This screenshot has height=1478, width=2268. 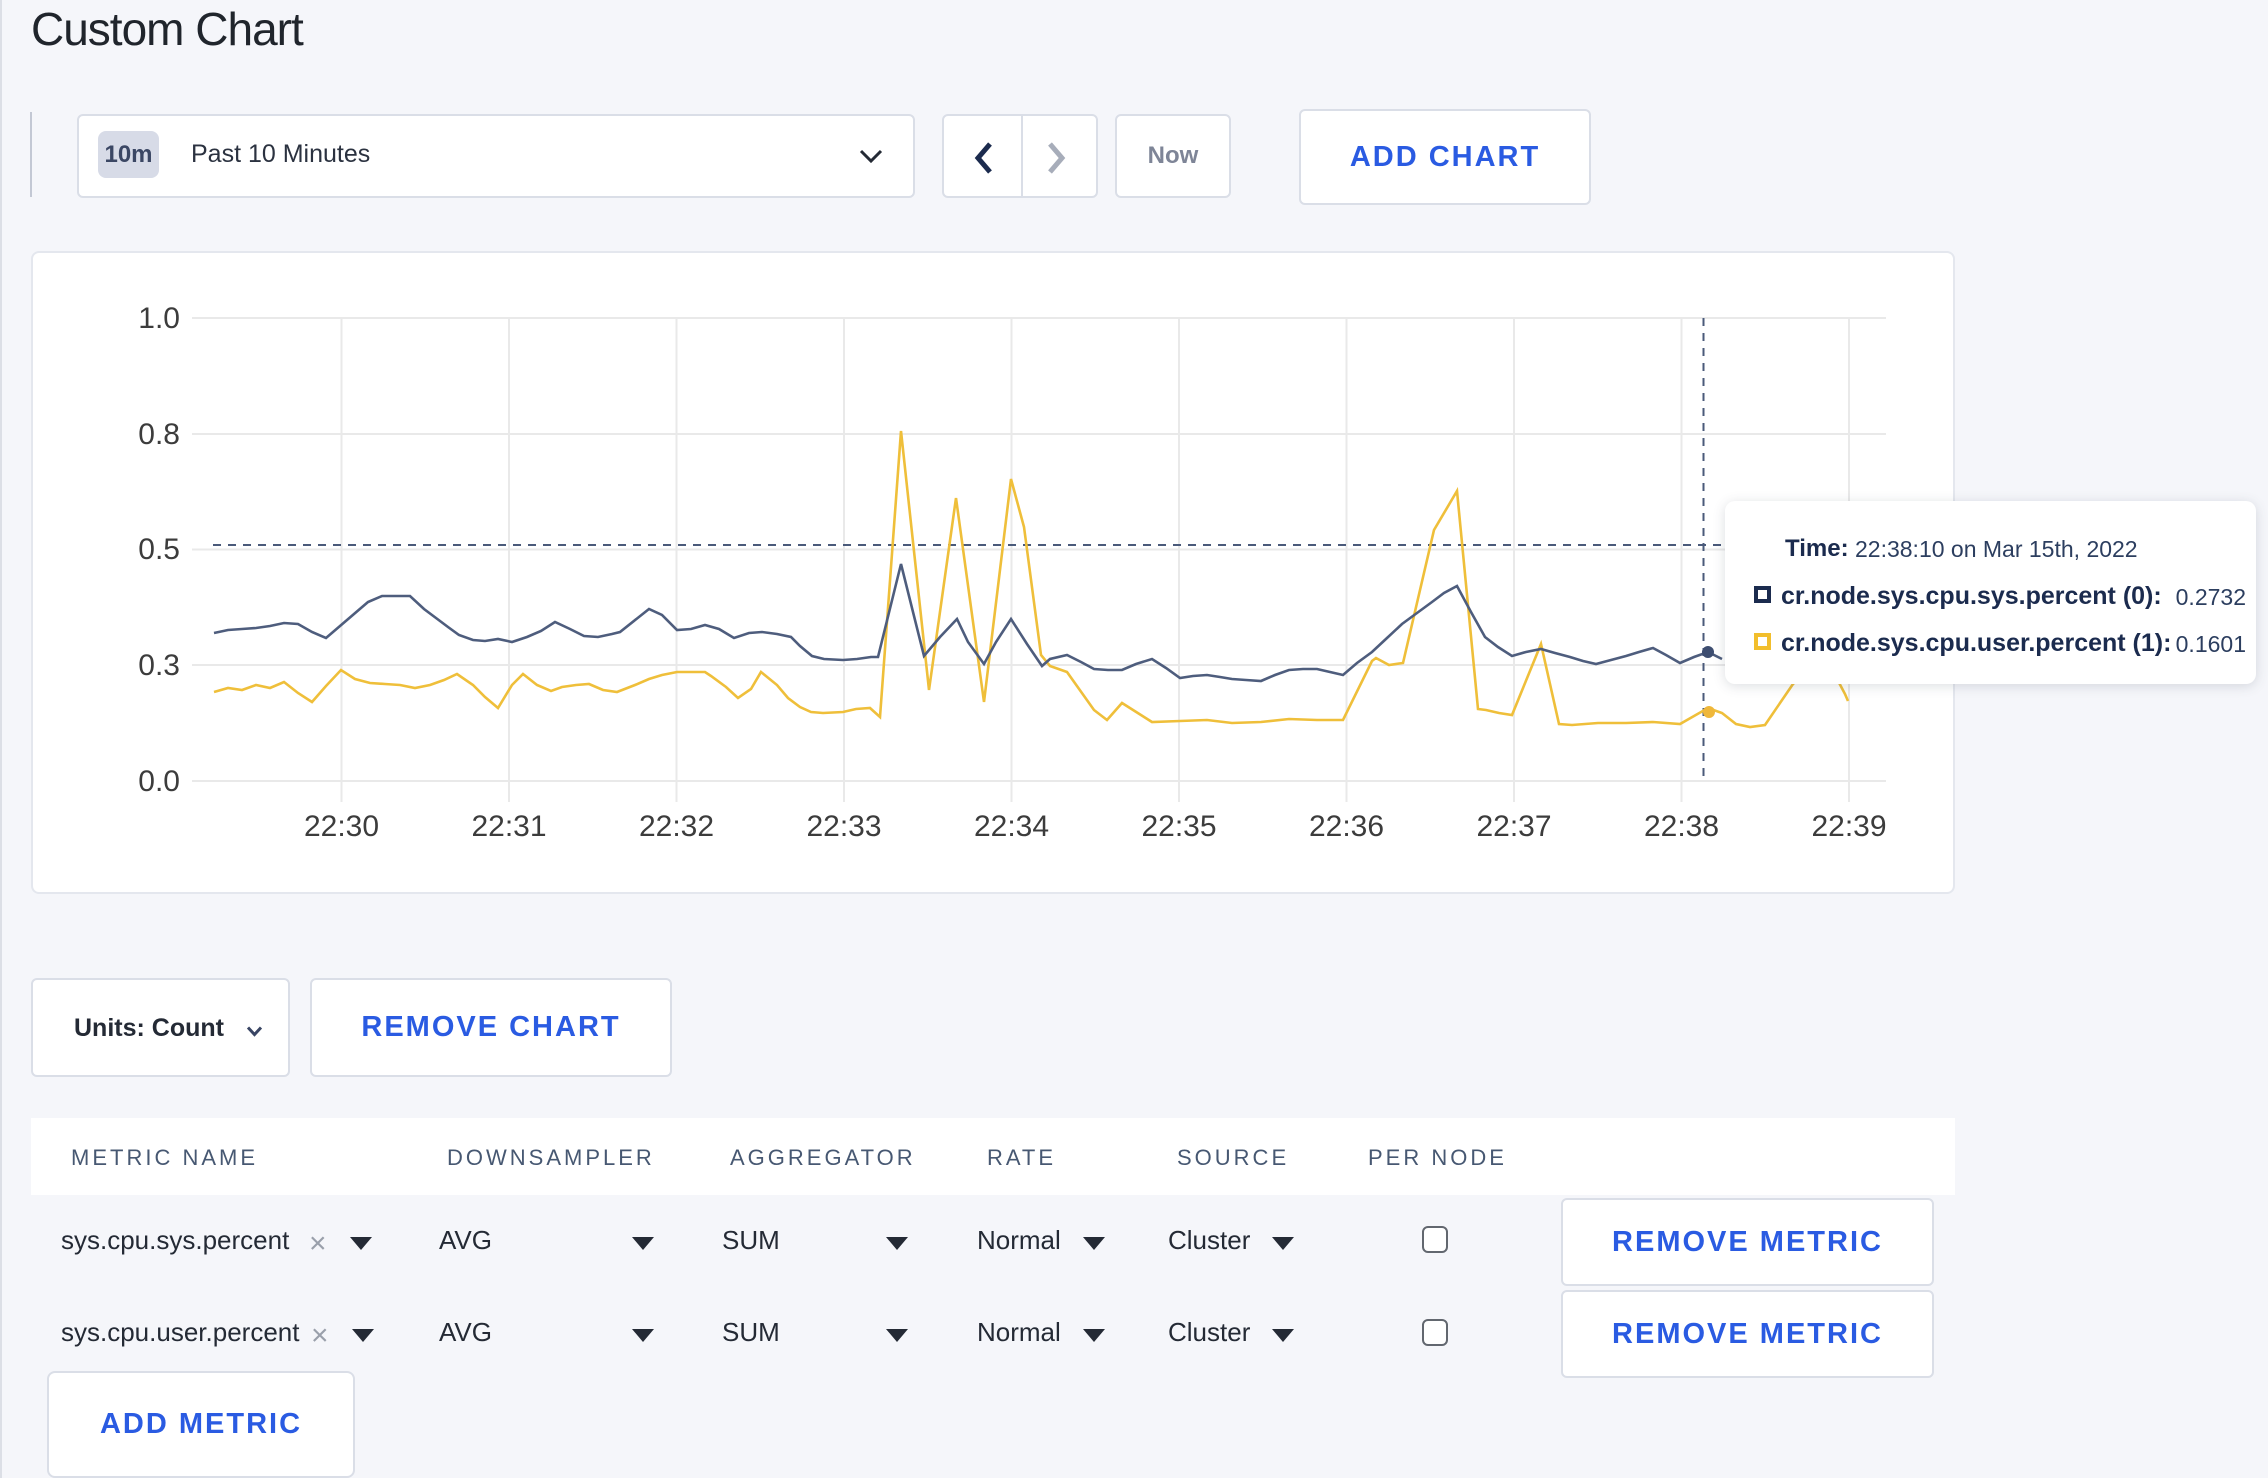 What do you see at coordinates (159, 781) in the screenshot?
I see `svg-text: 0.0` at bounding box center [159, 781].